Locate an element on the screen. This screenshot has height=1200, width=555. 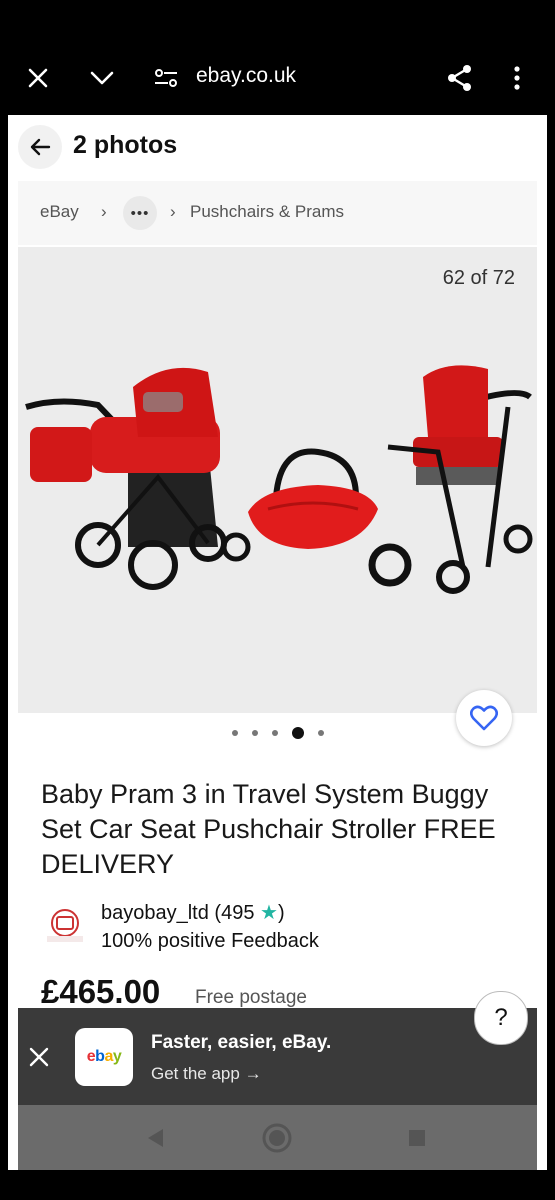
close-banner-button is located at coordinates (39, 1057).